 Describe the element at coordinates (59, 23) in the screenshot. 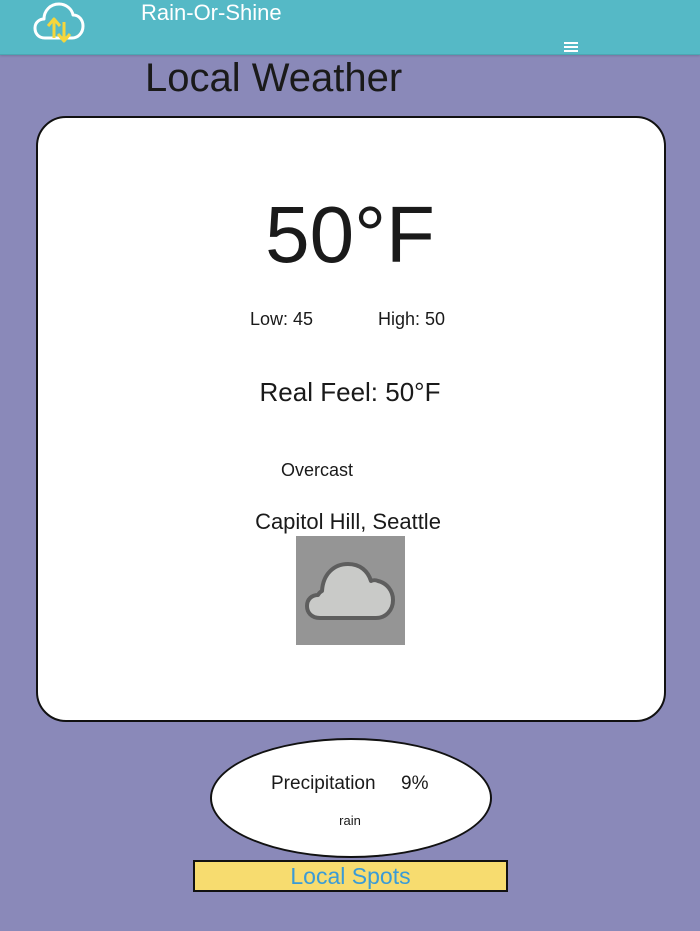

I see `cloud-sync-icon` at that location.